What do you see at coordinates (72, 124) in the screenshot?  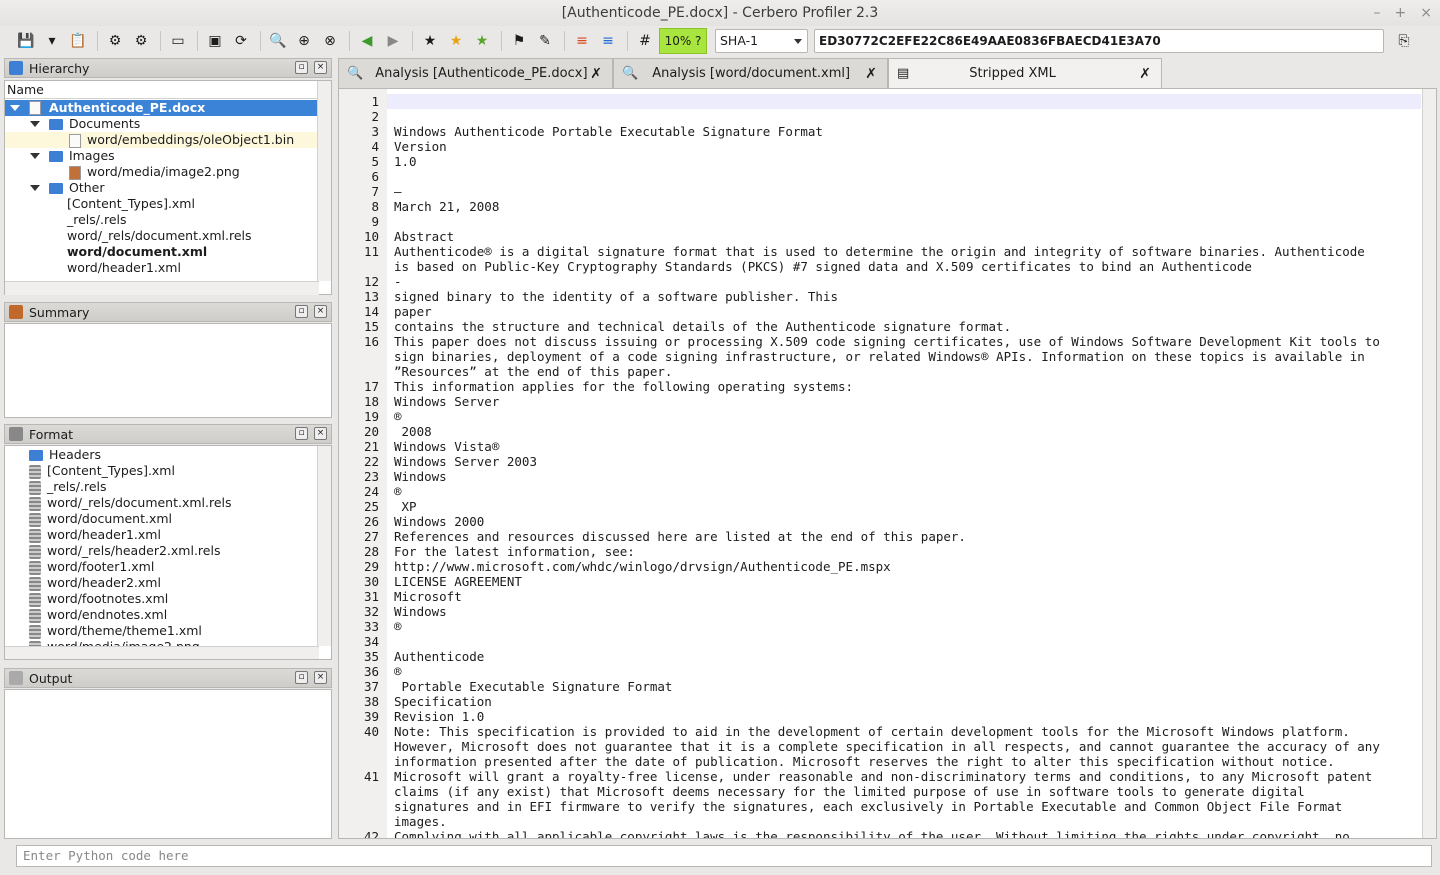 I see `tree-item: Documents` at bounding box center [72, 124].